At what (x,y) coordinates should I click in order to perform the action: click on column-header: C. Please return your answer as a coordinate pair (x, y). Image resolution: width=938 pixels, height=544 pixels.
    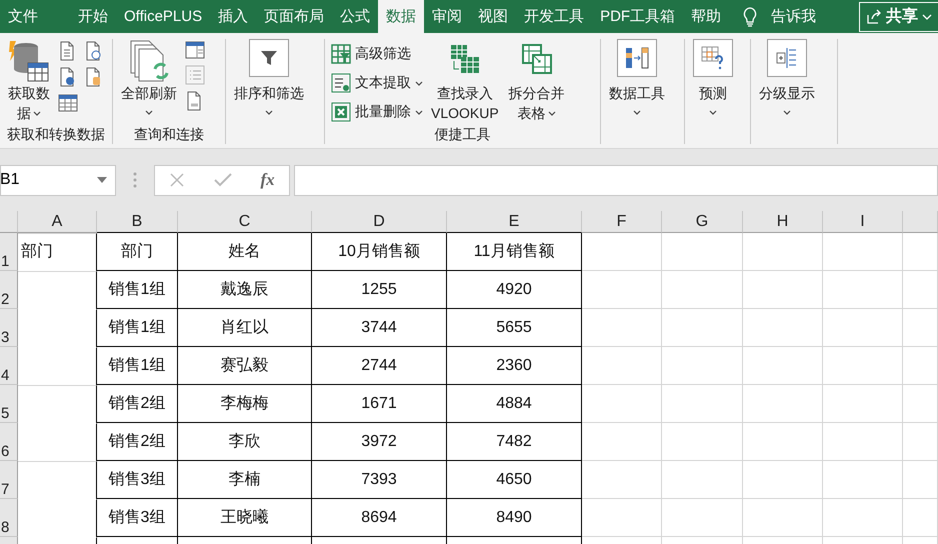
    Looking at the image, I should click on (245, 222).